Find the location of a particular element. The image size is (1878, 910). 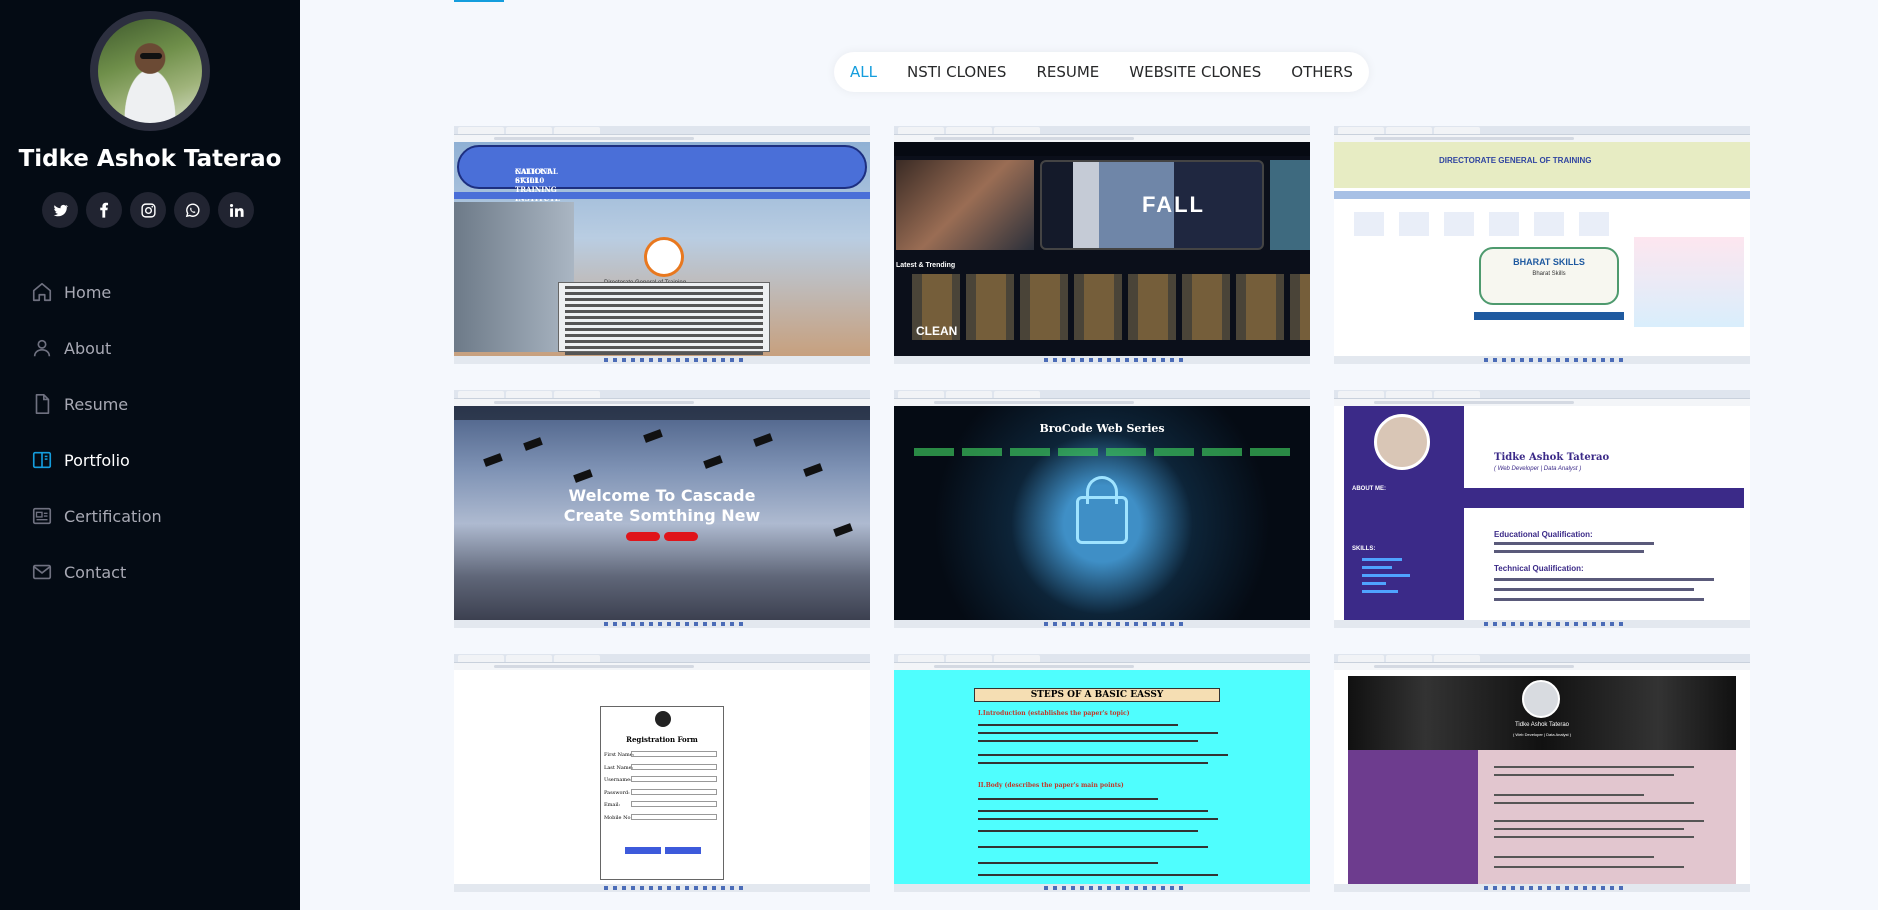

thumb-text: Registration Form is located at coordinates (662, 739).